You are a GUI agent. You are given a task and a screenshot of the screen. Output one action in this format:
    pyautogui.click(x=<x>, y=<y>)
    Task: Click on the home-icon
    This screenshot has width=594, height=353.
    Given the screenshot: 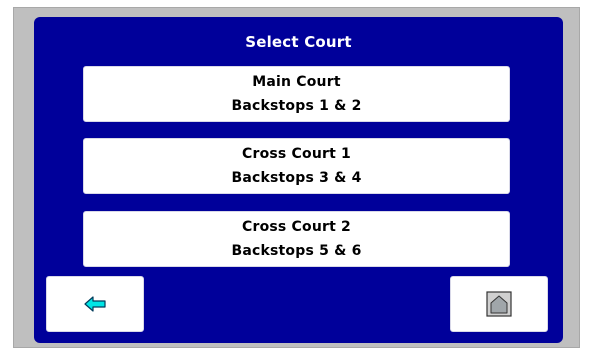 What is the action you would take?
    pyautogui.click(x=499, y=304)
    